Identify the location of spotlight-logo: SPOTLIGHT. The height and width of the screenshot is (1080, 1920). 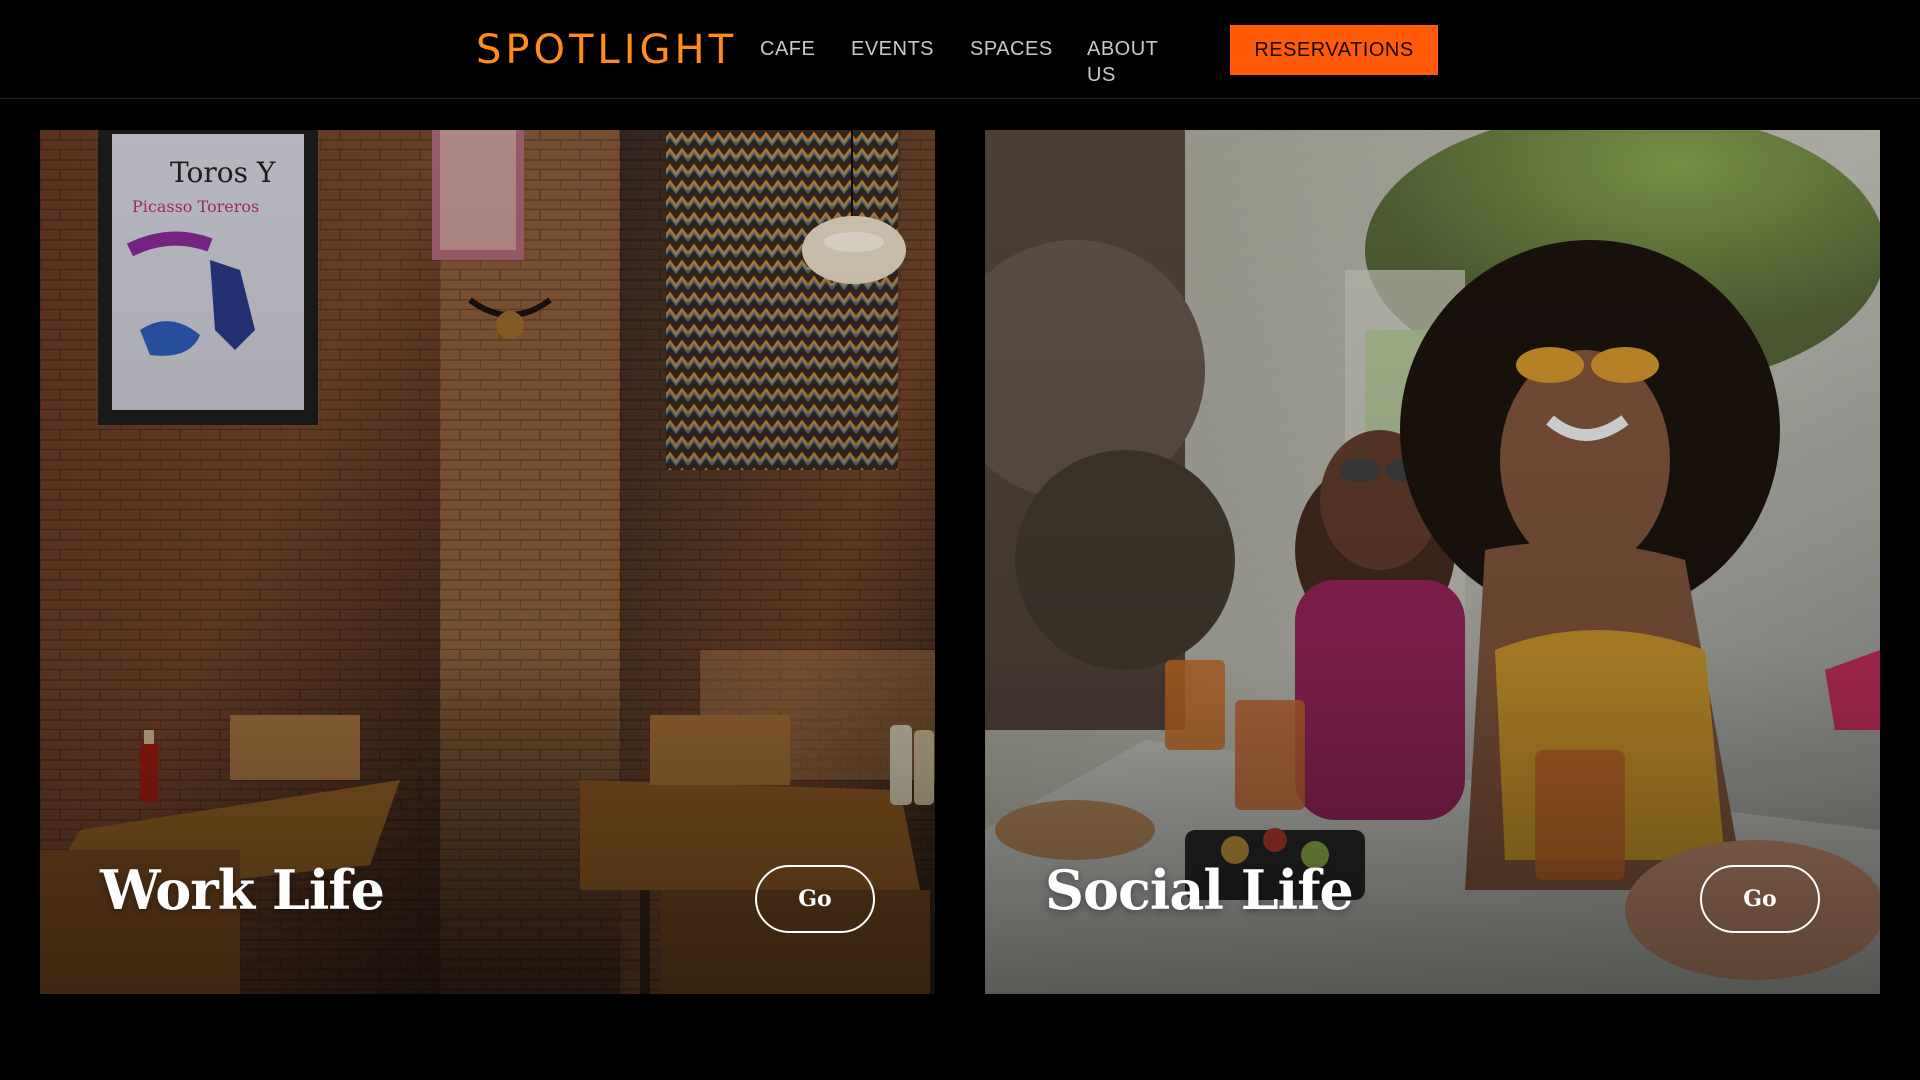
(606, 50).